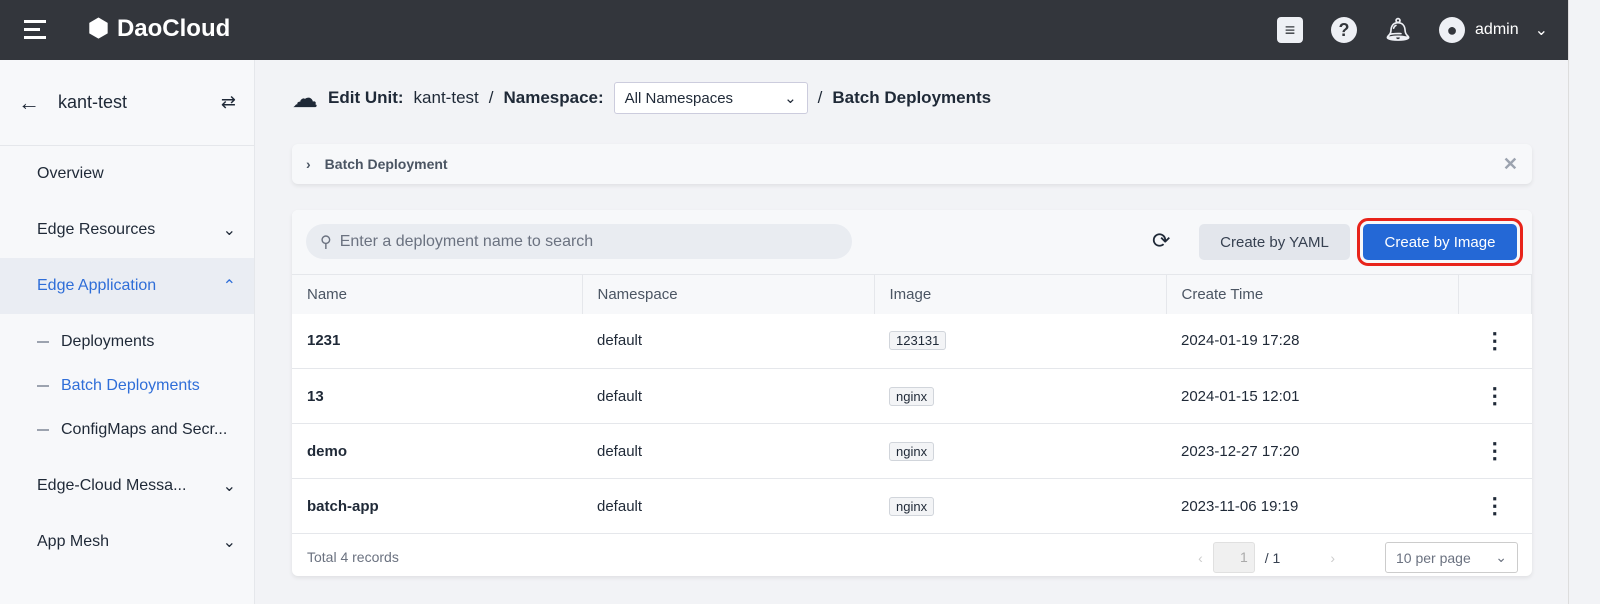  I want to click on chevron-up-icon: ⌃, so click(229, 286).